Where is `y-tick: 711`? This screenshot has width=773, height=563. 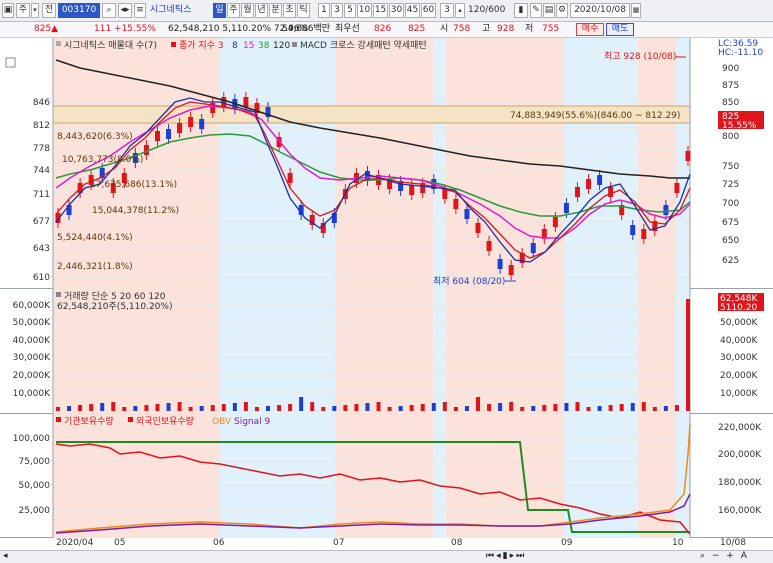
y-tick: 711 is located at coordinates (41, 195).